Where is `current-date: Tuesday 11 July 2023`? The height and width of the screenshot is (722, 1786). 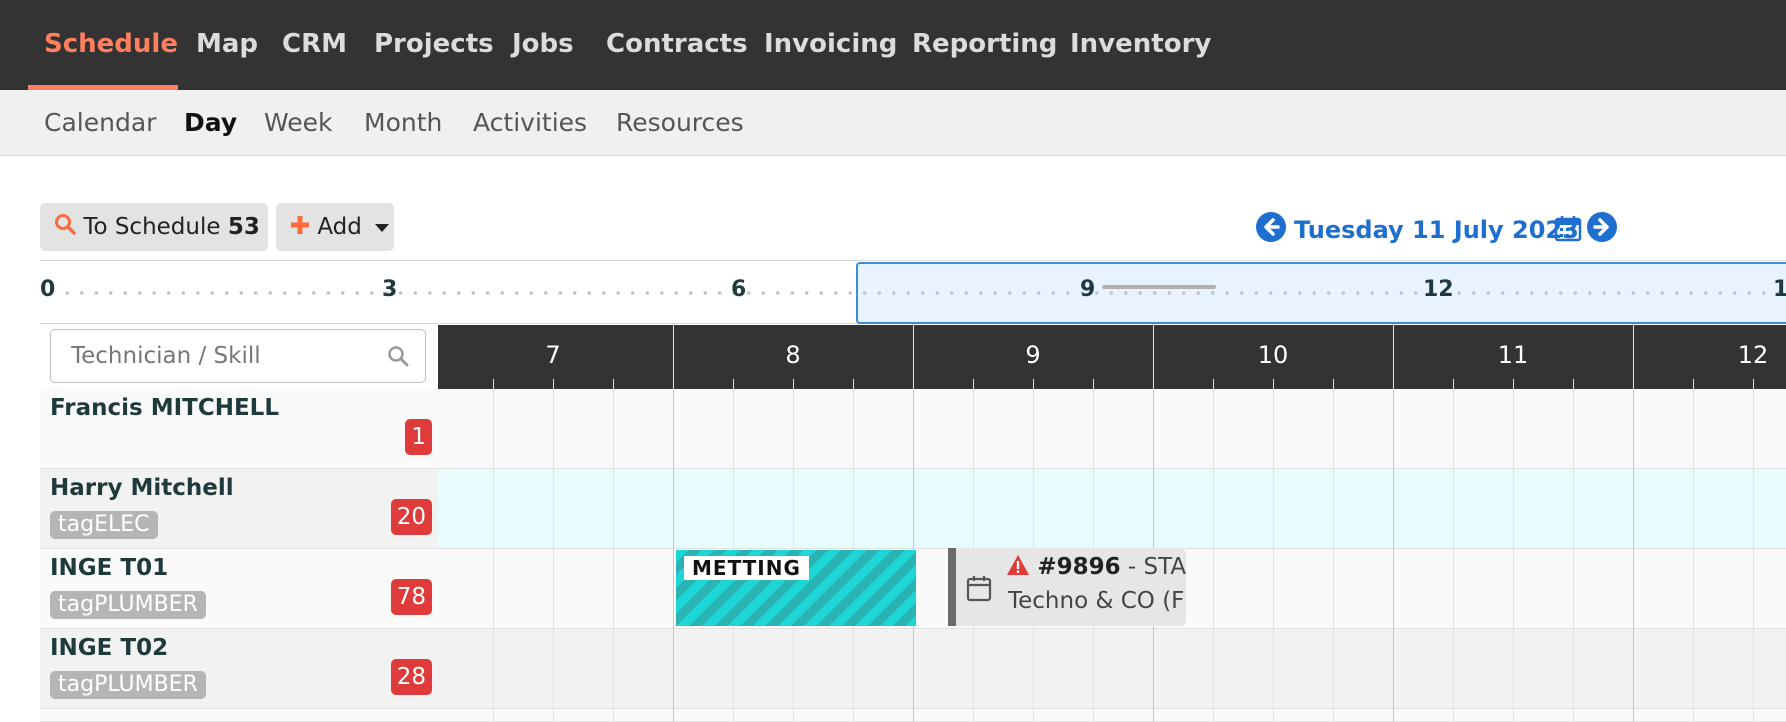
current-date: Tuesday 11 July 2023 is located at coordinates (1436, 230).